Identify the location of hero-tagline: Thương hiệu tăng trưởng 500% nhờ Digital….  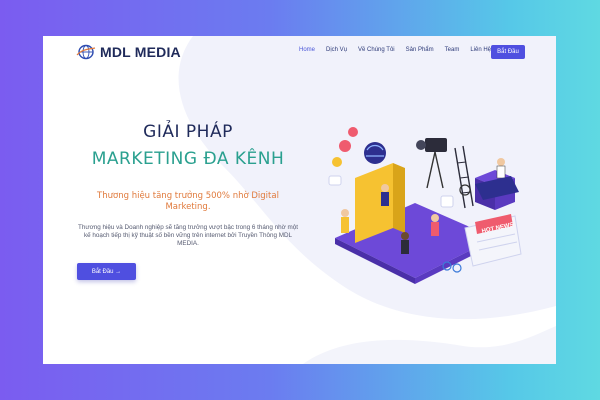
(188, 201).